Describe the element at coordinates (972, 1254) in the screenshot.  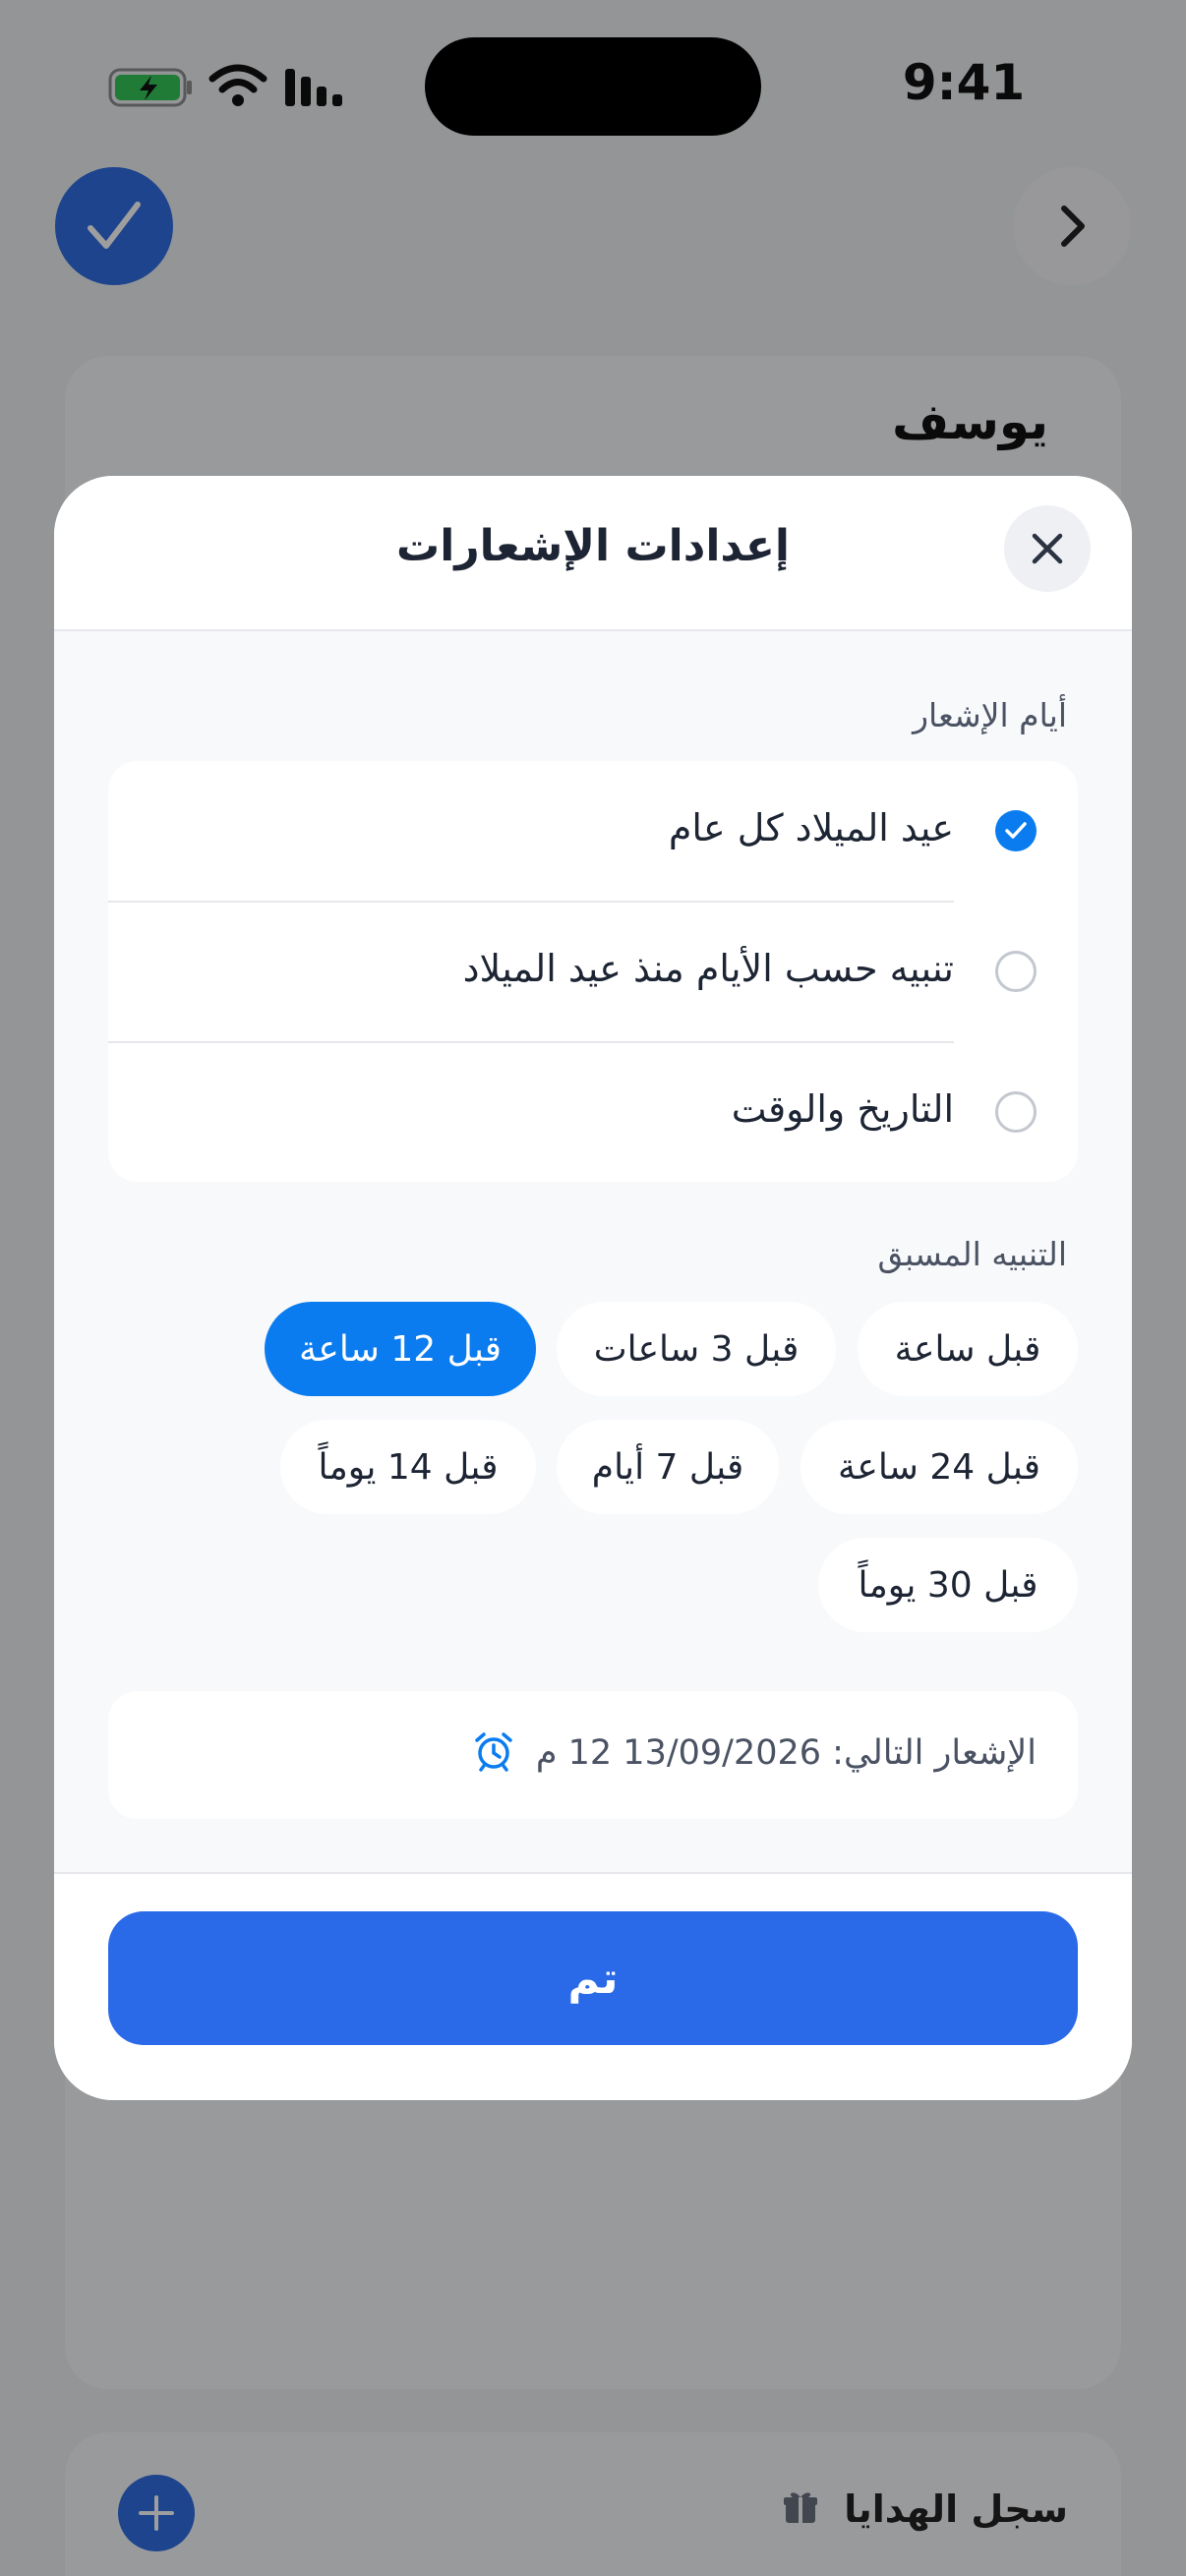
I see `advance-alert-label: التنبيه المسبق` at that location.